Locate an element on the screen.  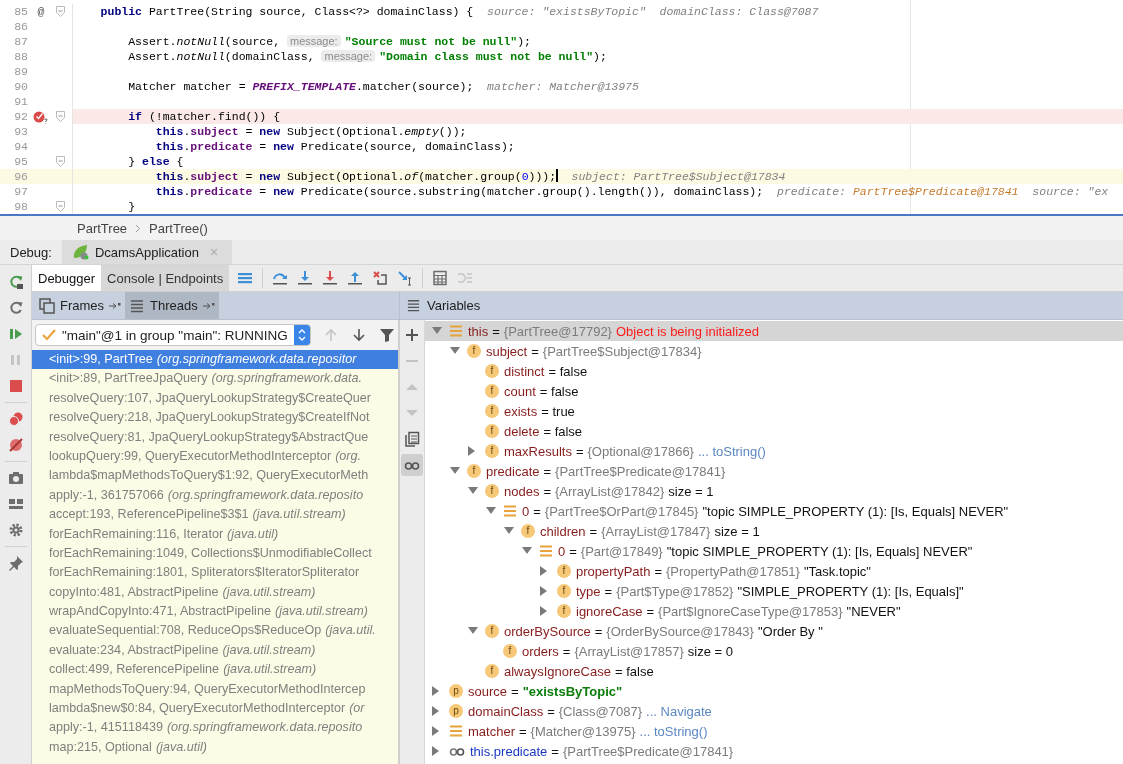
stack-frame: <init>:89, PartTreeJpaQuery (org.springframework.data. is located at coordinates (215, 379).